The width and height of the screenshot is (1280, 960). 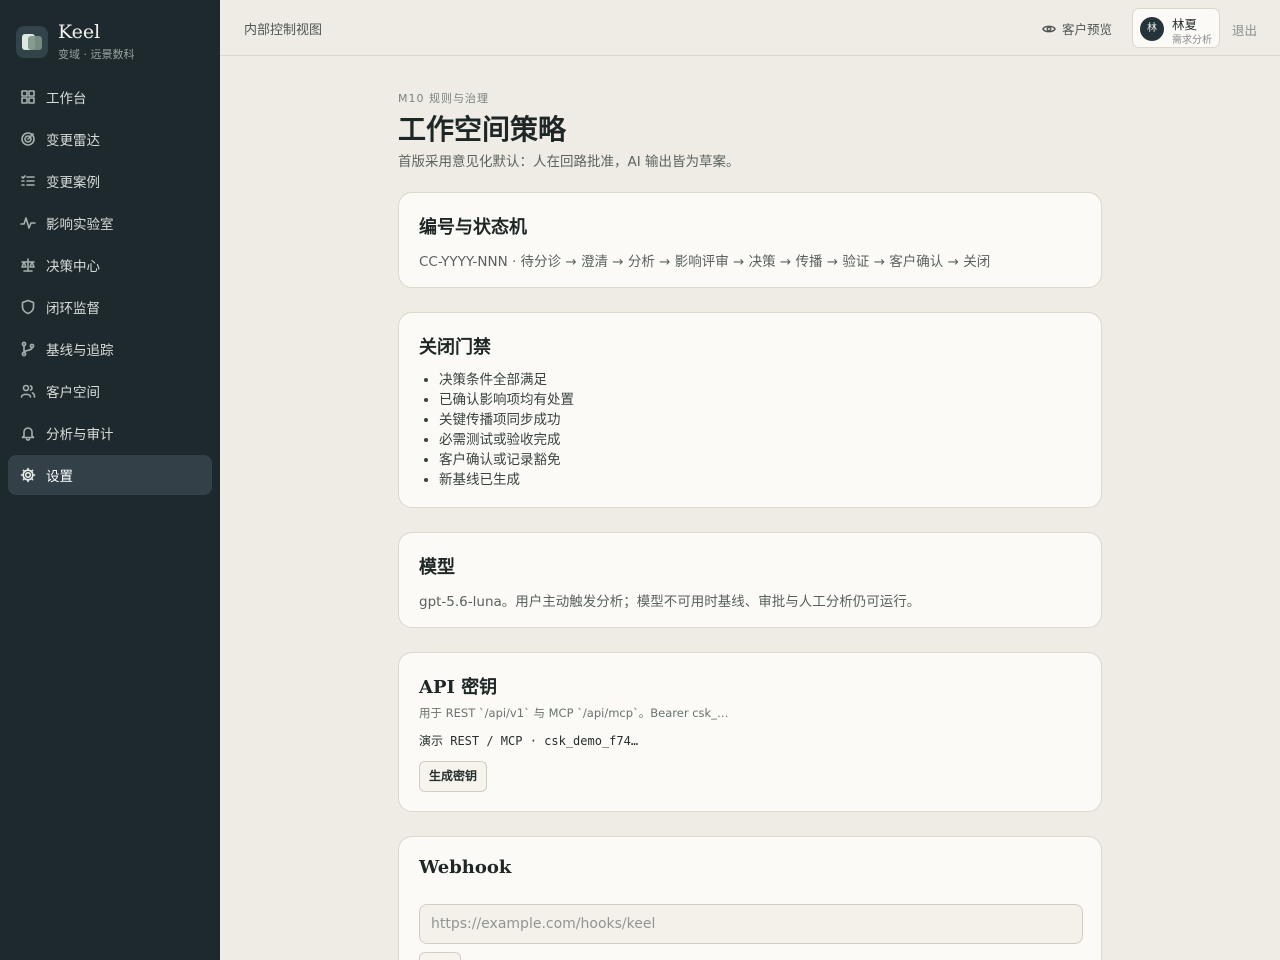 I want to click on brand: Keel 变域 · 远景数科, so click(x=75, y=42).